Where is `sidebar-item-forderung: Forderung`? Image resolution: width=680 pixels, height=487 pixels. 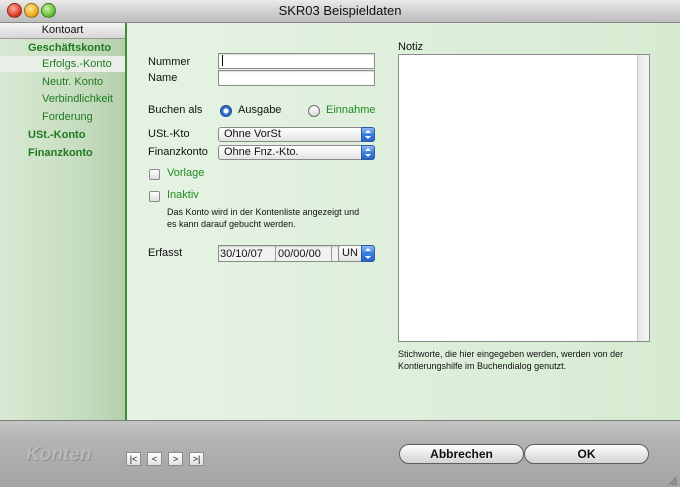
sidebar-item-forderung: Forderung is located at coordinates (67, 117).